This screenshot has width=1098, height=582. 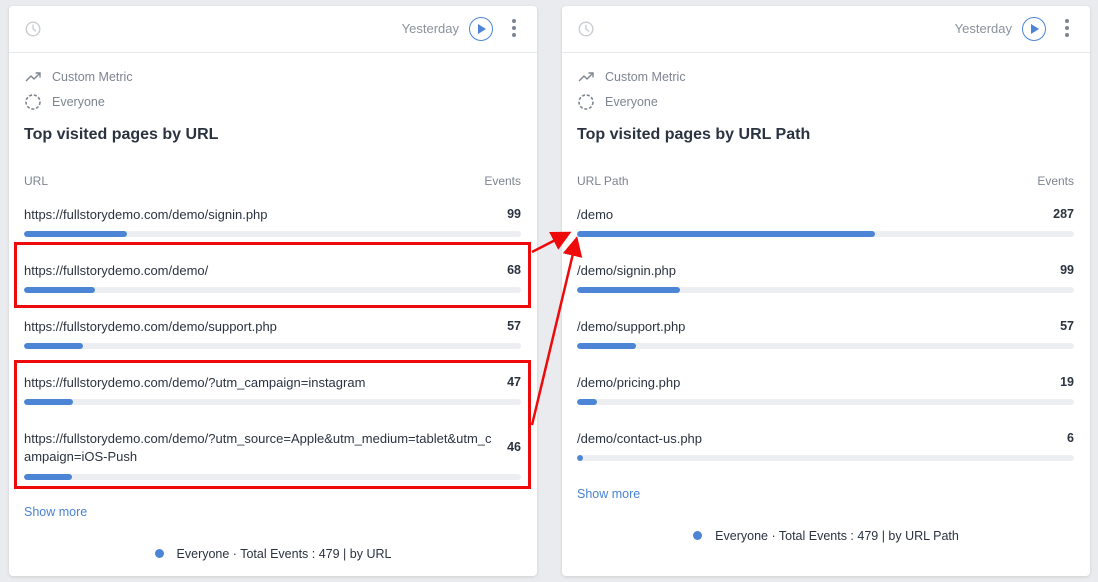 I want to click on column-header-url: URL, so click(x=36, y=181).